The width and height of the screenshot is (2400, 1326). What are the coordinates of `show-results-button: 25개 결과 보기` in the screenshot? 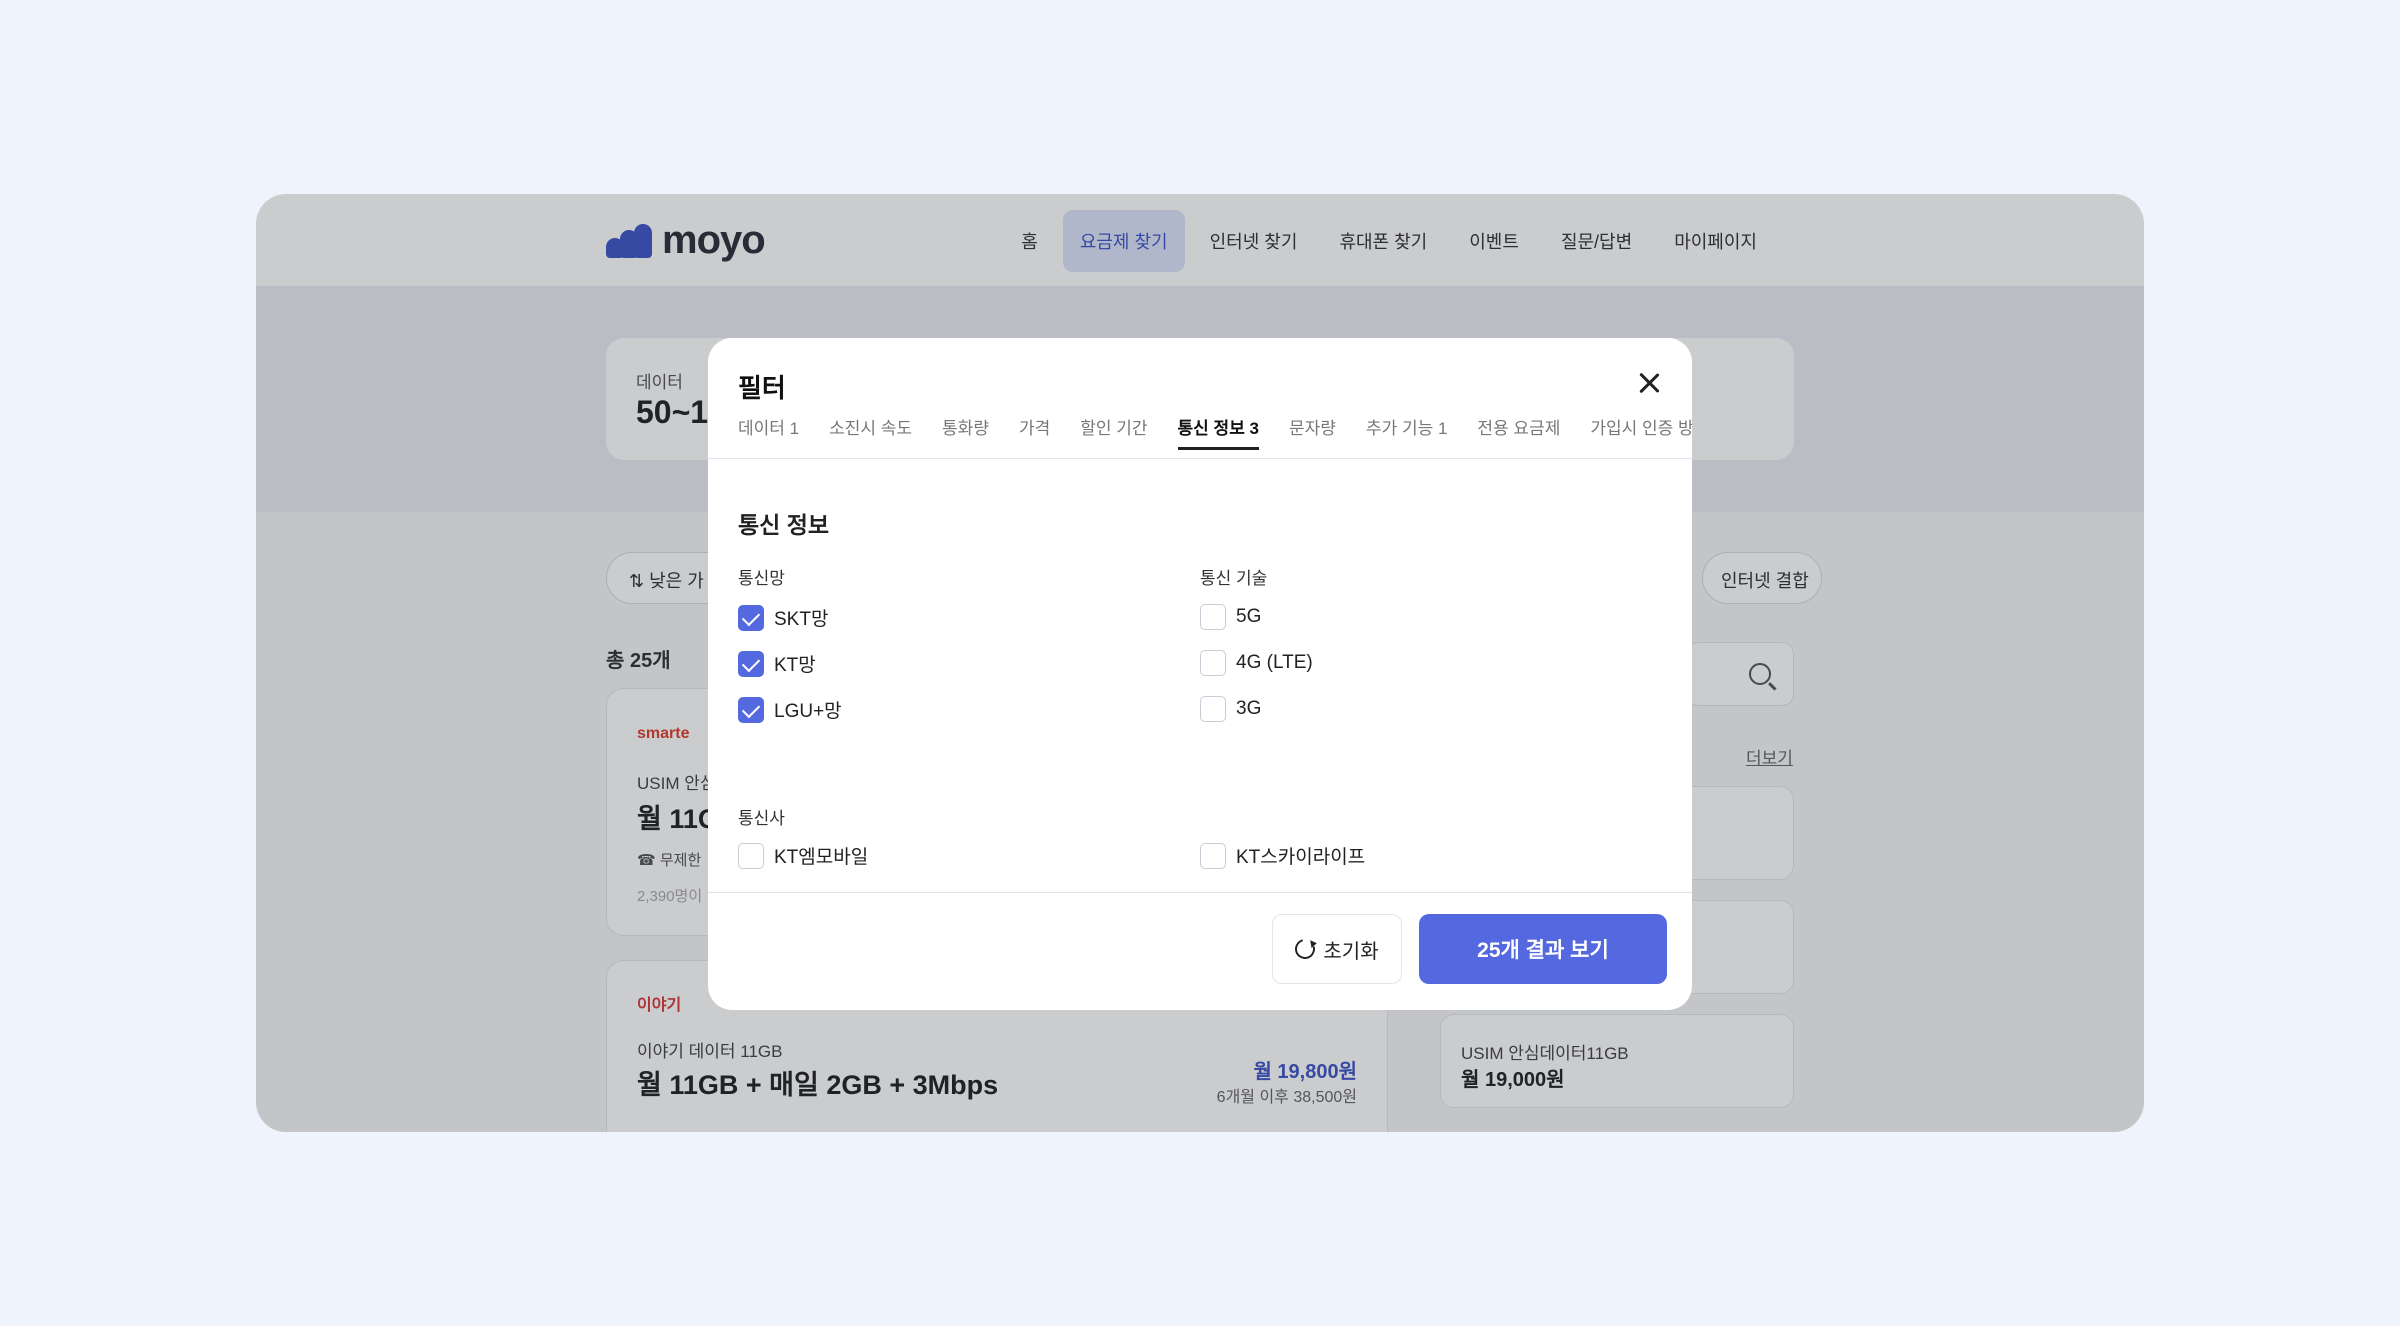 It's located at (1543, 949).